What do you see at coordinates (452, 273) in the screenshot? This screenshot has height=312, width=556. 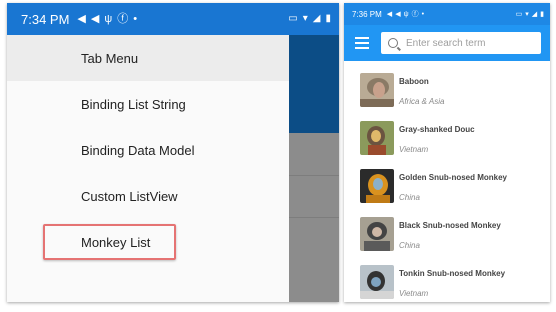 I see `monkey-name: Tonkin Snub-nosed Monkey` at bounding box center [452, 273].